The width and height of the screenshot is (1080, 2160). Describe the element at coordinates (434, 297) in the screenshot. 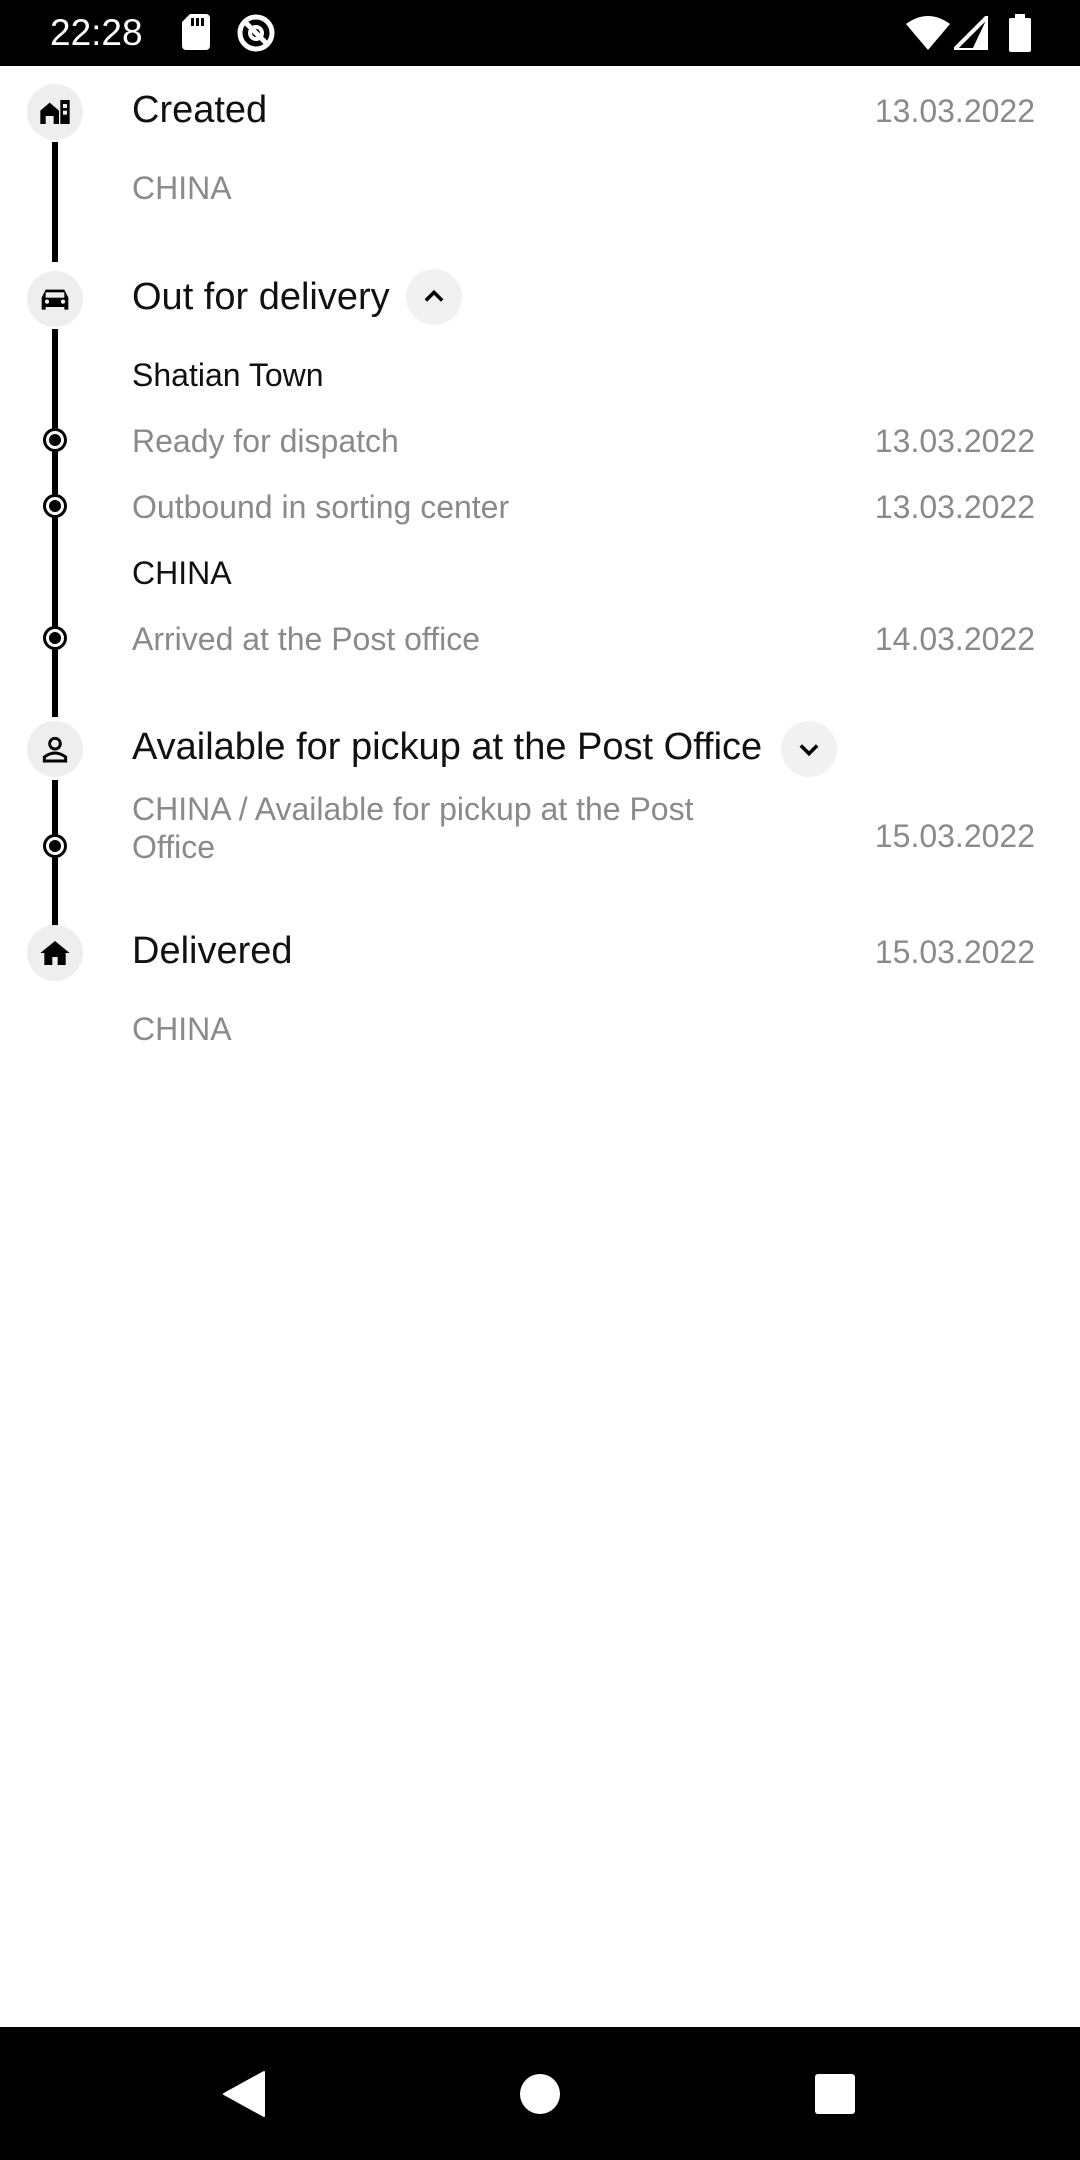

I see `collapse-button` at that location.